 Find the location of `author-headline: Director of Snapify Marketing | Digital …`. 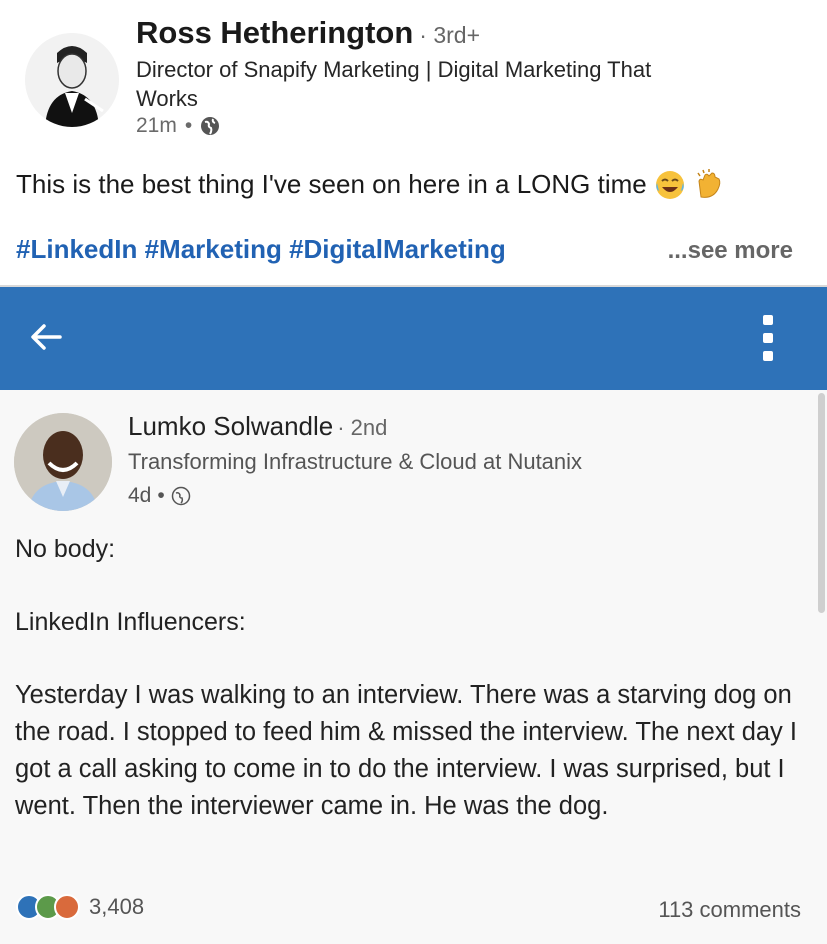

author-headline: Director of Snapify Marketing | Digital … is located at coordinates (394, 84).